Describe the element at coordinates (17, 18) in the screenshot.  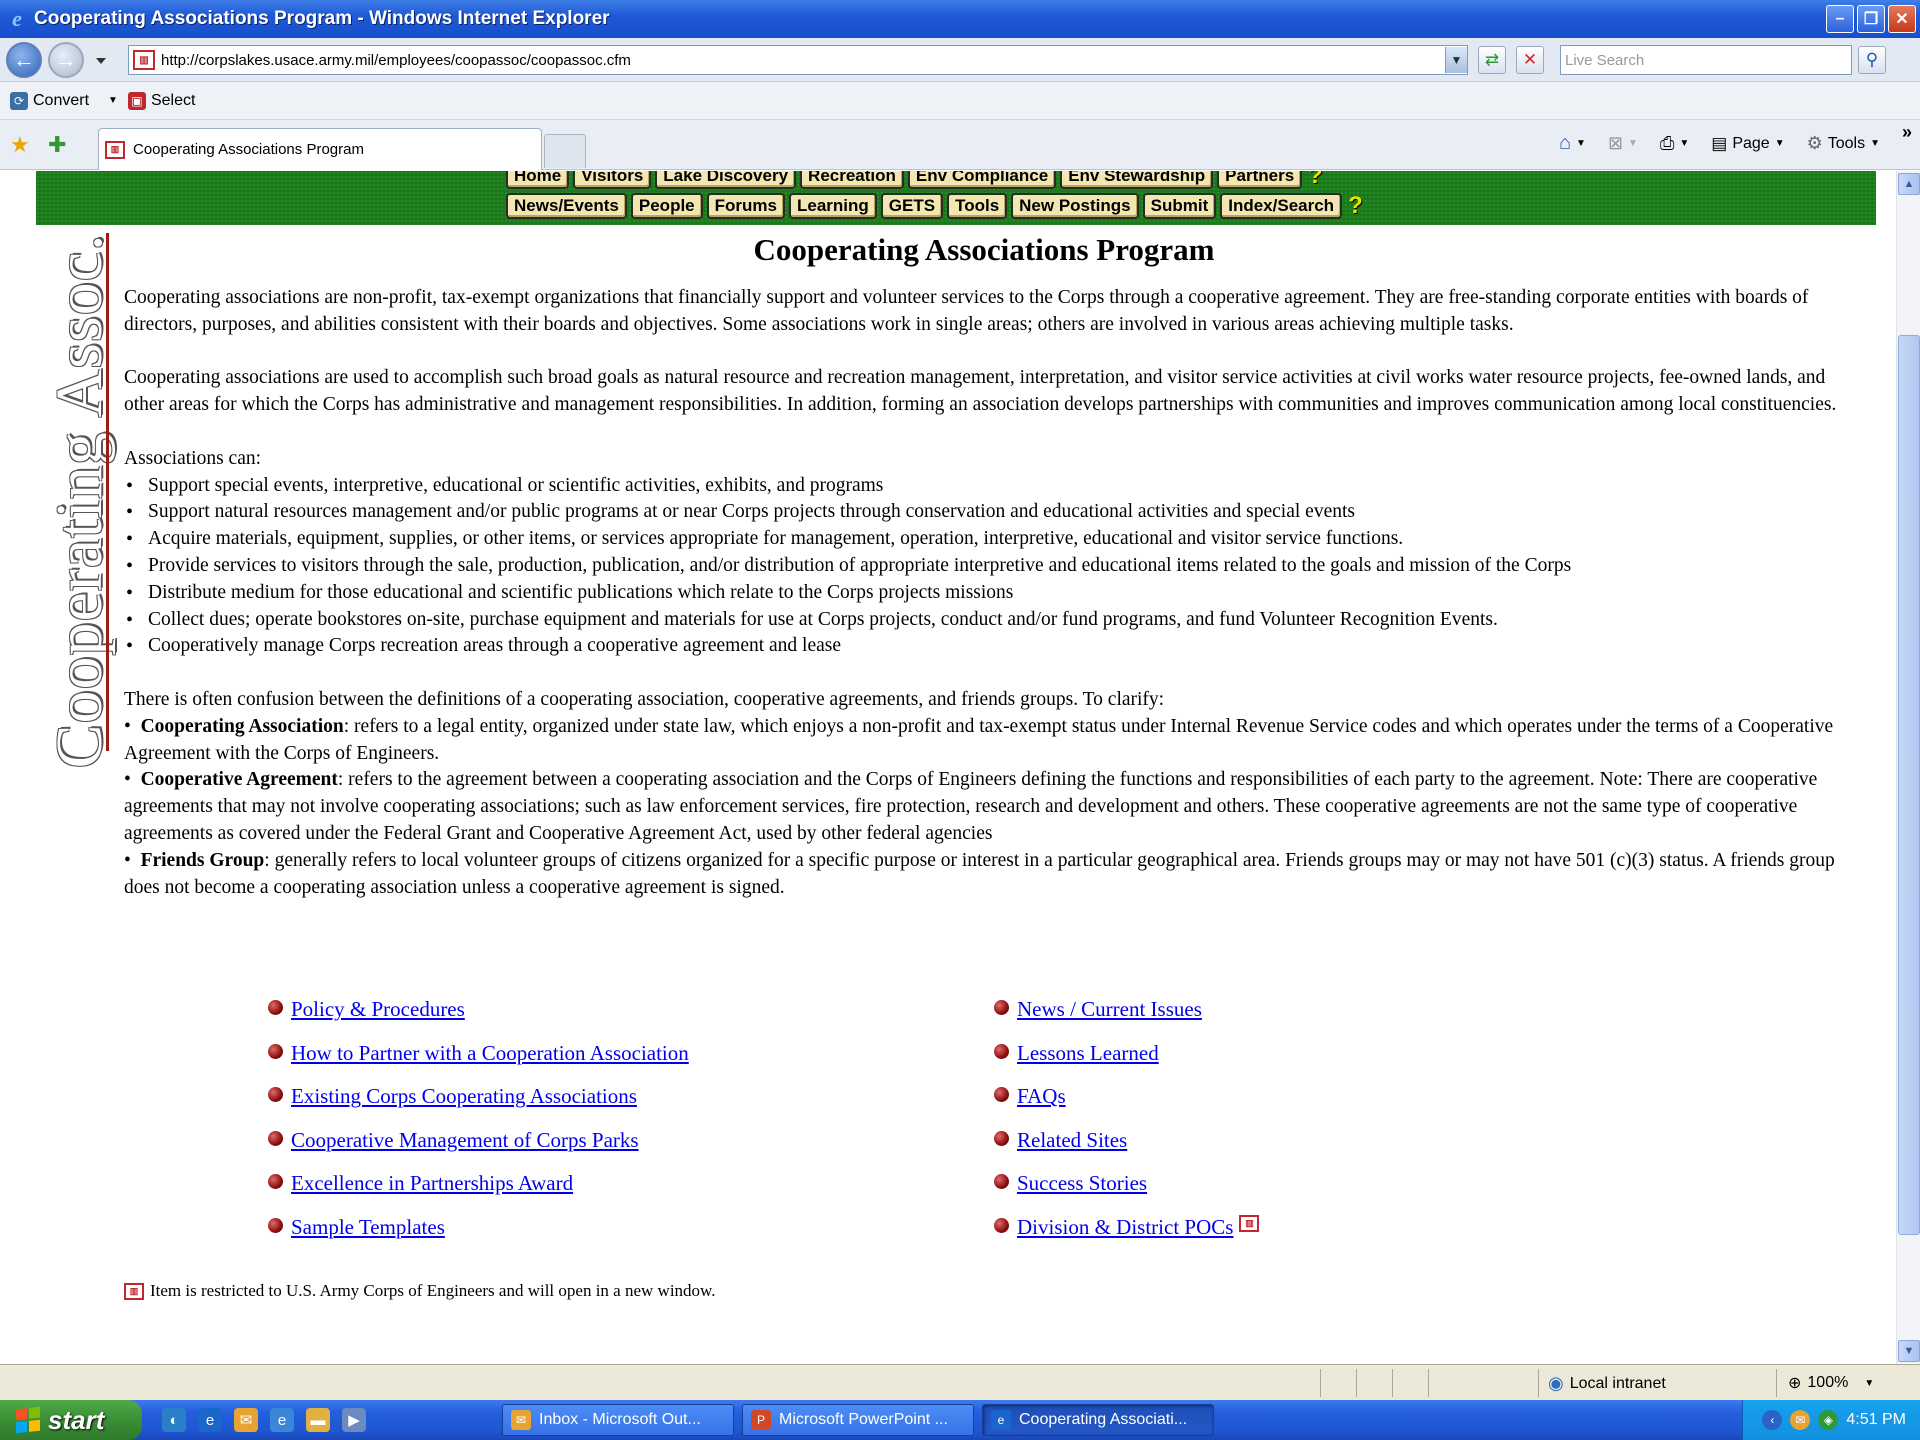
I see `ie-logo-icon: e` at that location.